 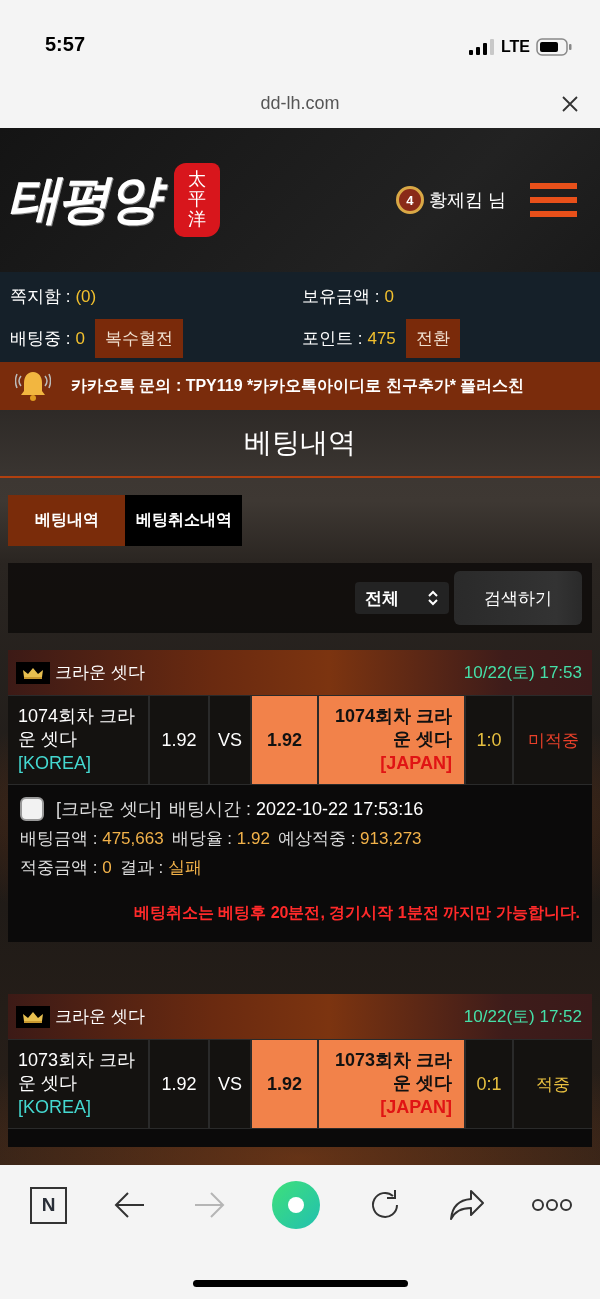 I want to click on share-icon, so click(x=466, y=1205).